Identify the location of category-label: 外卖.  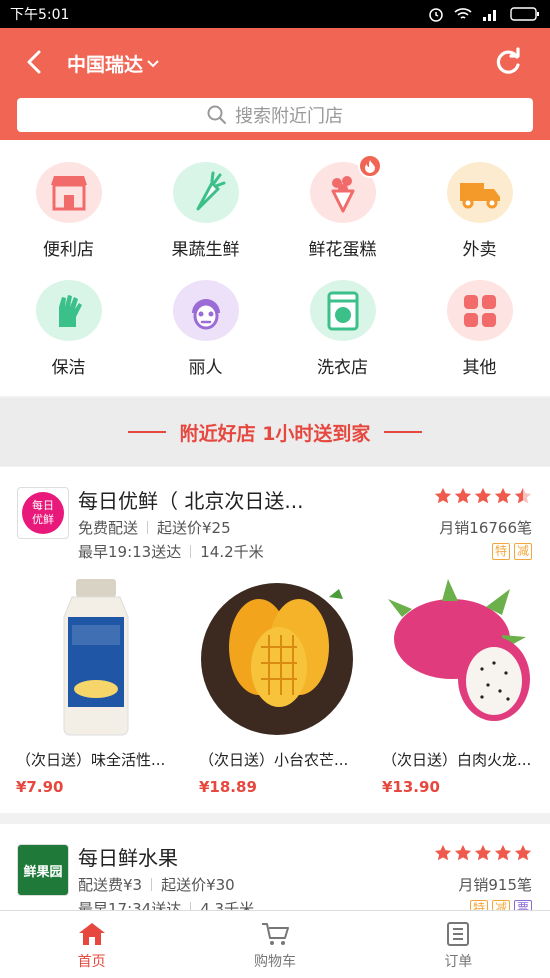
(479, 250).